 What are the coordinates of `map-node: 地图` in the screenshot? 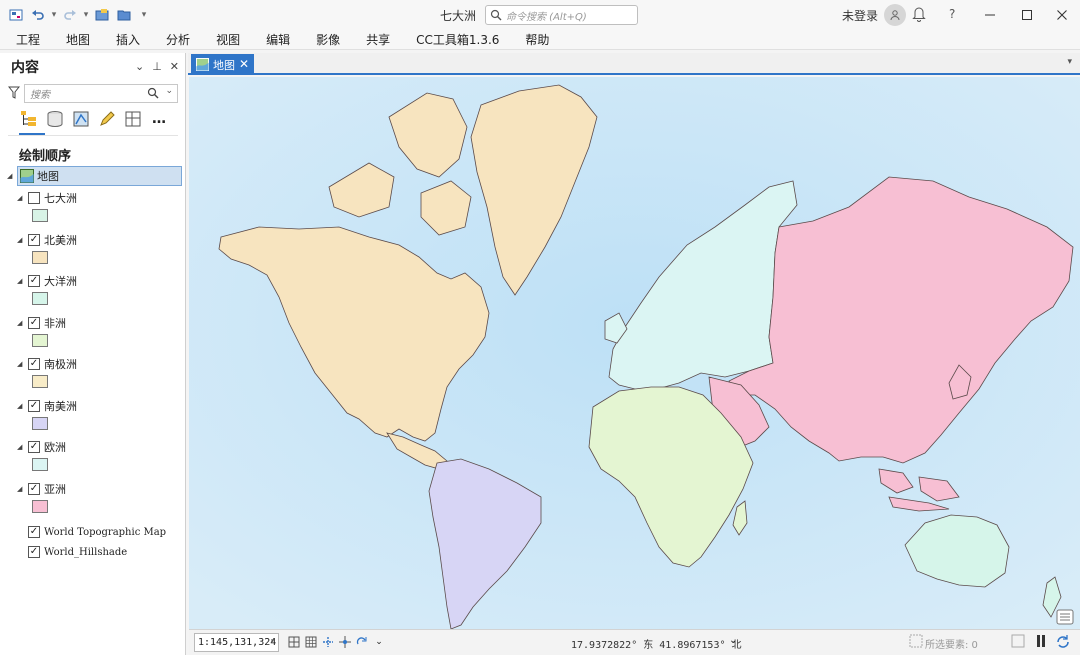 It's located at (99, 176).